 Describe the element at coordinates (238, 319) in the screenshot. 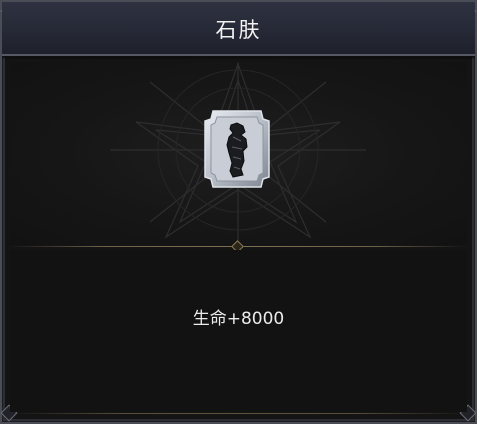

I see `effect-text: 生命+8000` at that location.